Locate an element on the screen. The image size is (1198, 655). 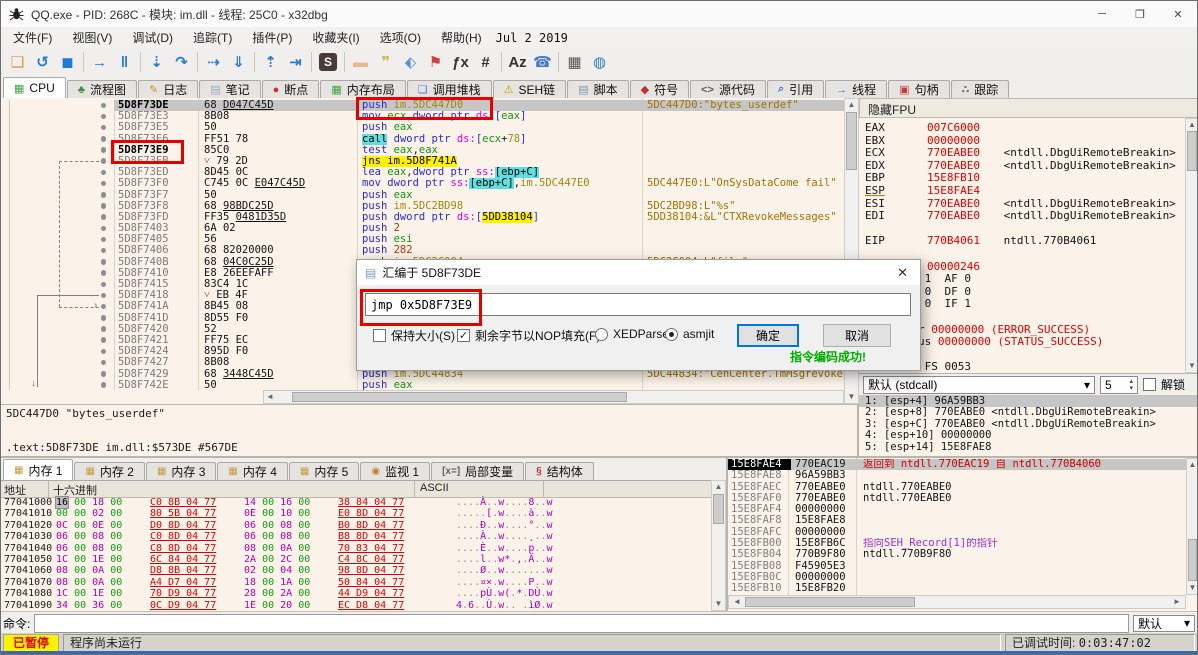
disasm-address: 5D8F73F7 is located at coordinates (156, 195).